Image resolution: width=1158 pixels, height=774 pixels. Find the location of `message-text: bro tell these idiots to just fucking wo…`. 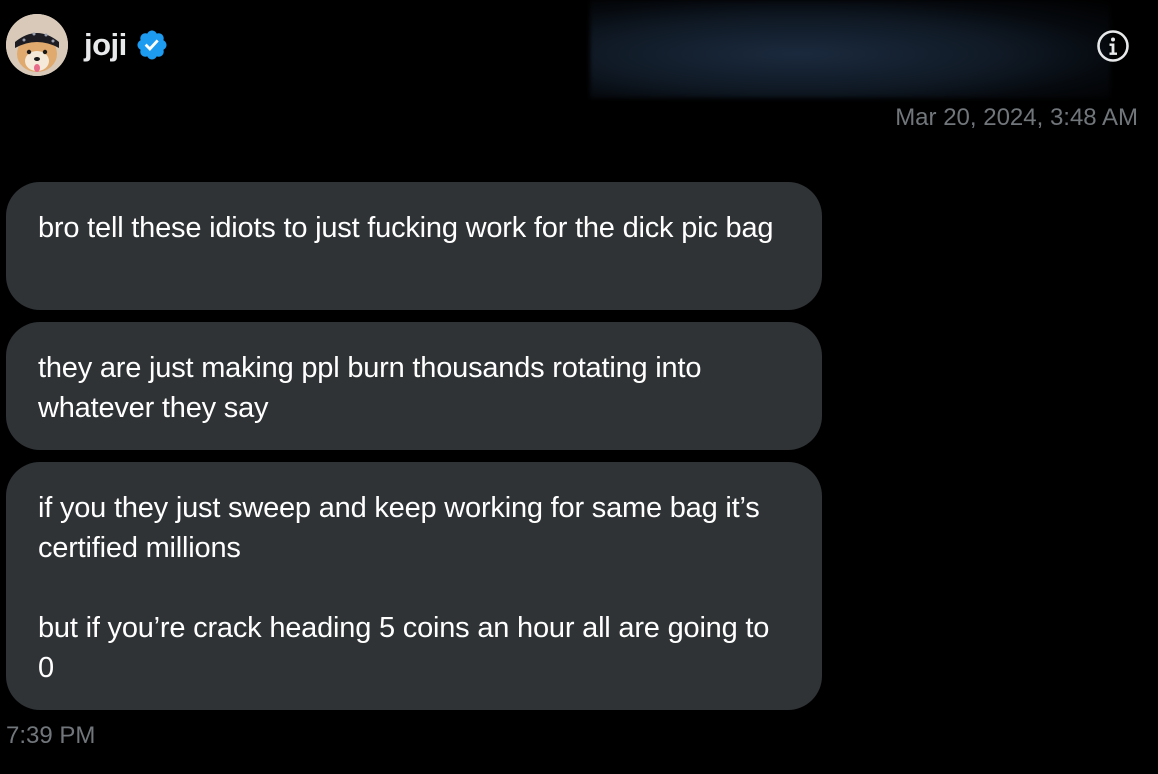

message-text: bro tell these idiots to just fucking wo… is located at coordinates (406, 228).